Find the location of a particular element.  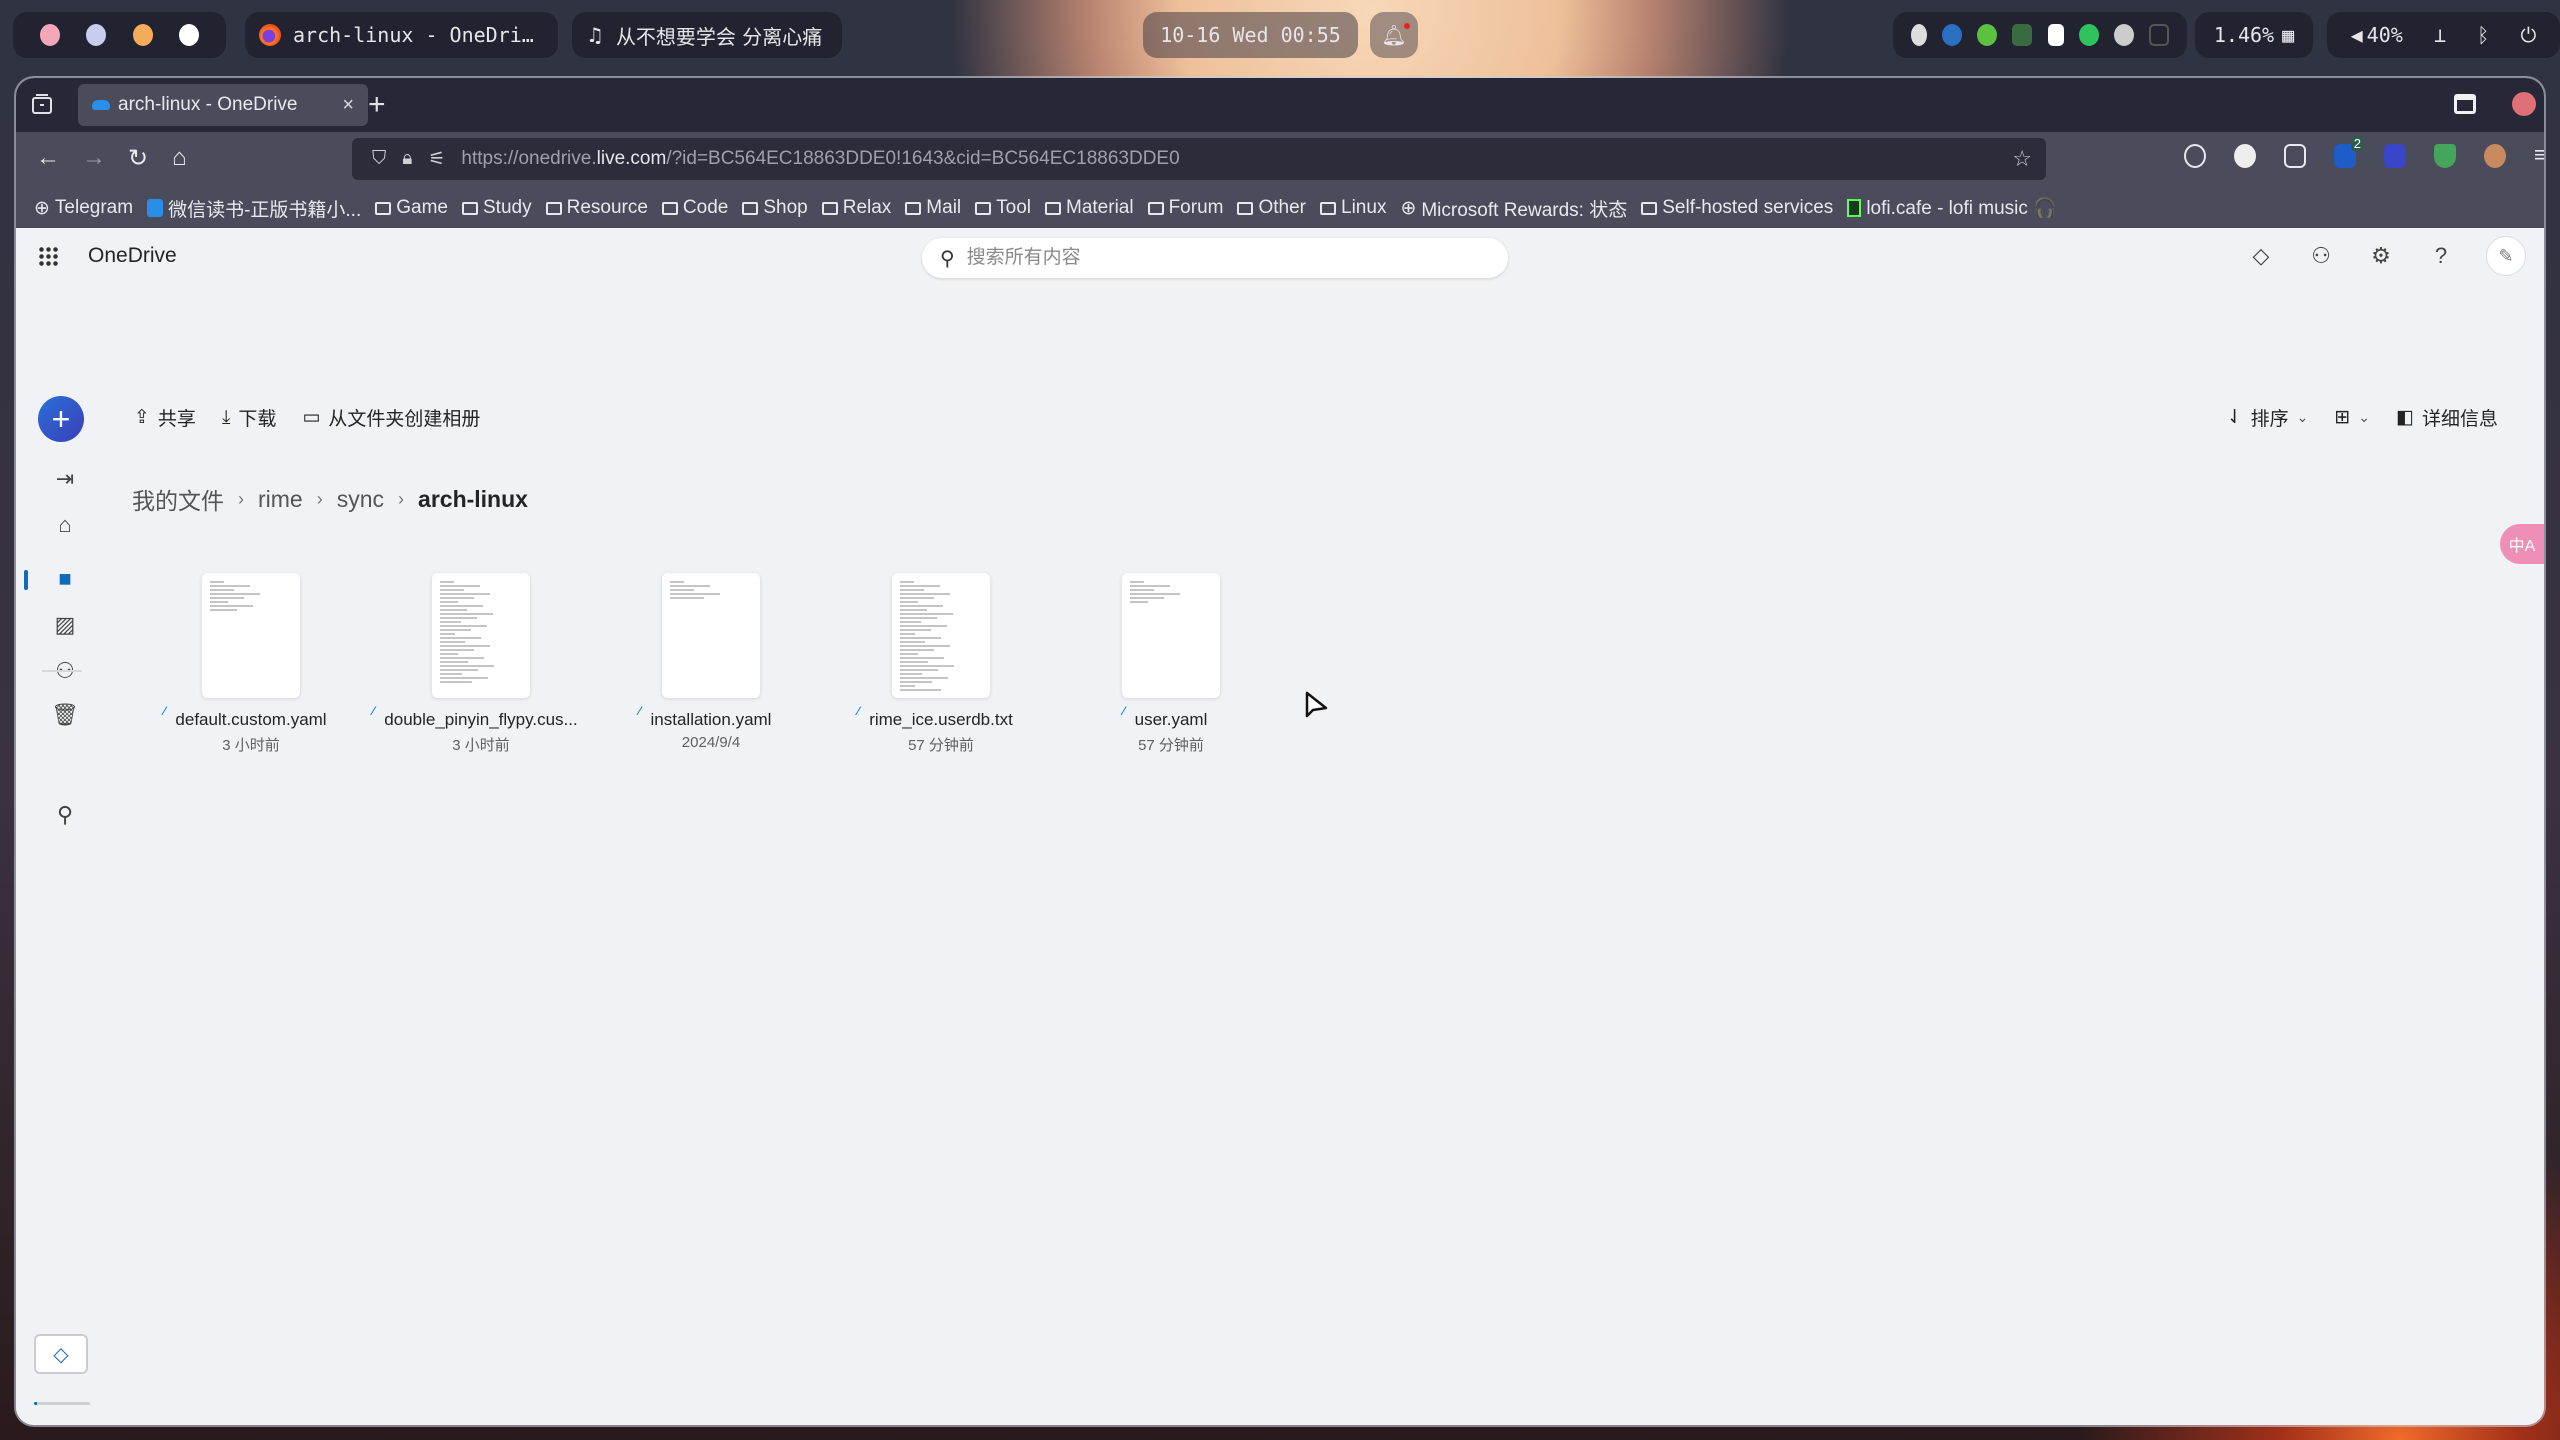

bookmark-item: Linux is located at coordinates (1353, 208).